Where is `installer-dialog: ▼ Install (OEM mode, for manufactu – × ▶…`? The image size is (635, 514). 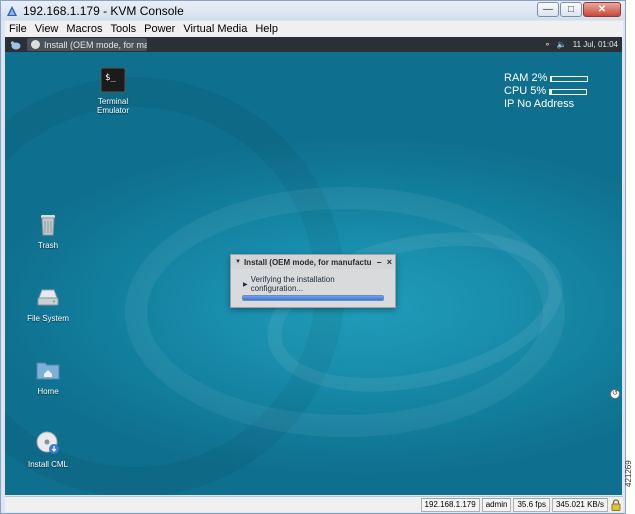
installer-dialog: ▼ Install (OEM mode, for manufactu – × ▶… is located at coordinates (313, 281).